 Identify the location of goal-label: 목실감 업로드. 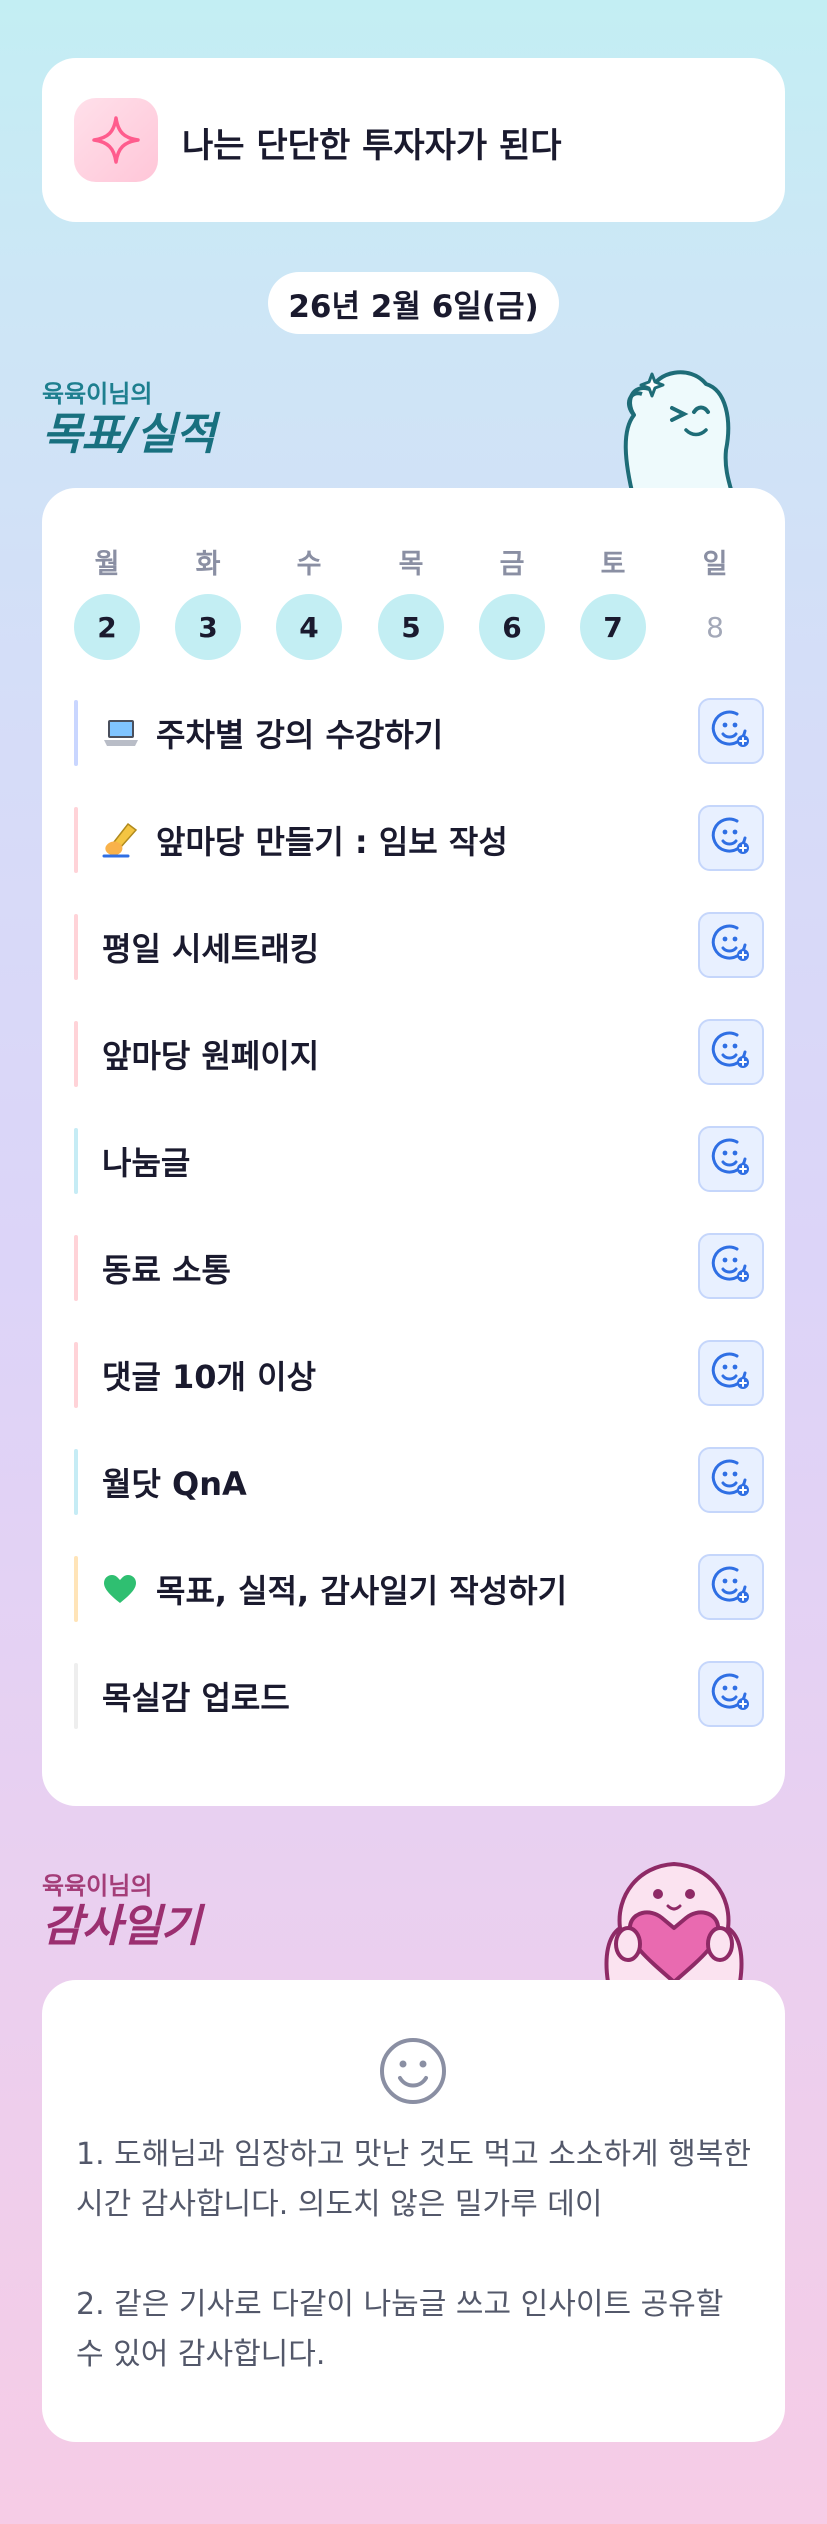
(196, 1698).